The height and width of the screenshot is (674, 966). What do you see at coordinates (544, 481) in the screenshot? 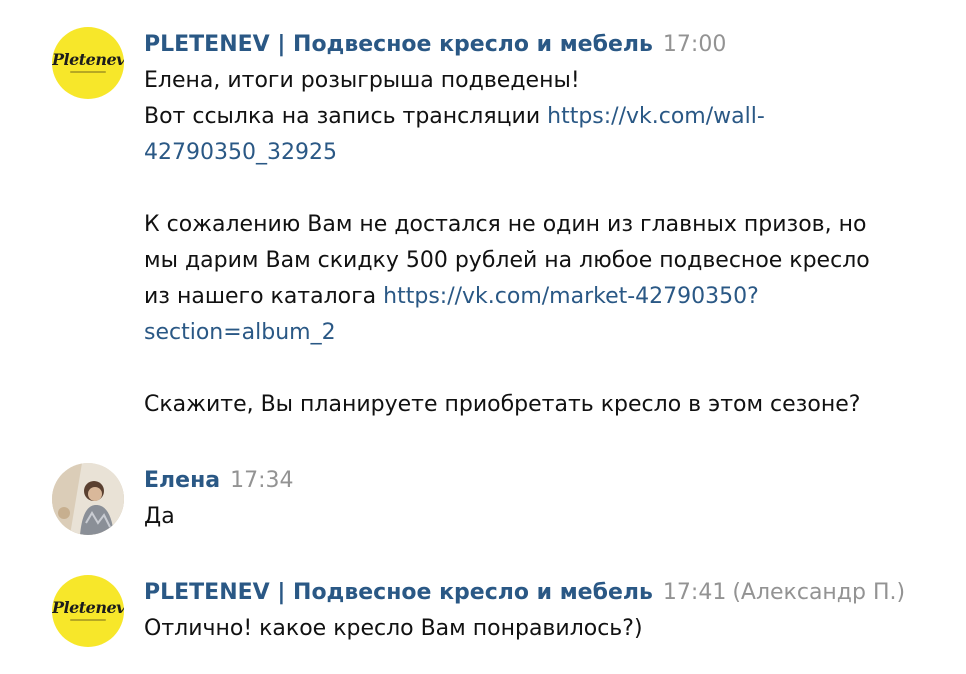
I see `message-header: Елена 17:34` at bounding box center [544, 481].